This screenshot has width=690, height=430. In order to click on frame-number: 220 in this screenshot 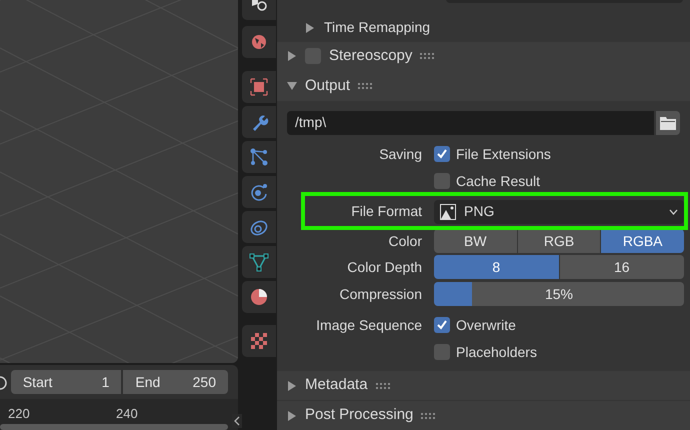, I will do `click(19, 414)`.